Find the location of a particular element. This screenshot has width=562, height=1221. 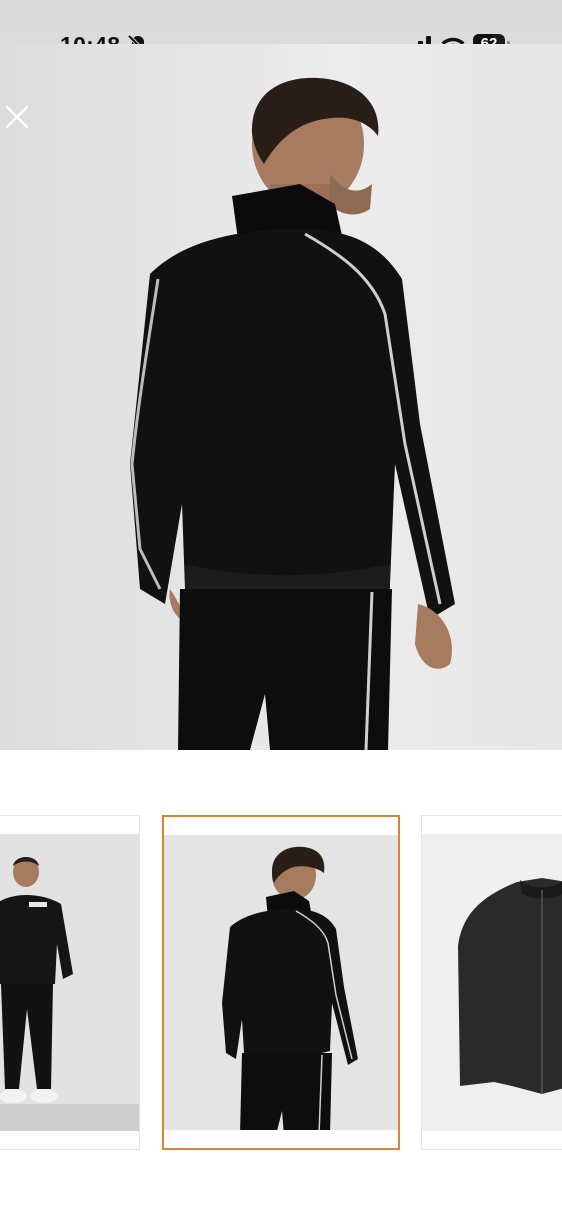

jacket-product-illustration is located at coordinates (492, 982).